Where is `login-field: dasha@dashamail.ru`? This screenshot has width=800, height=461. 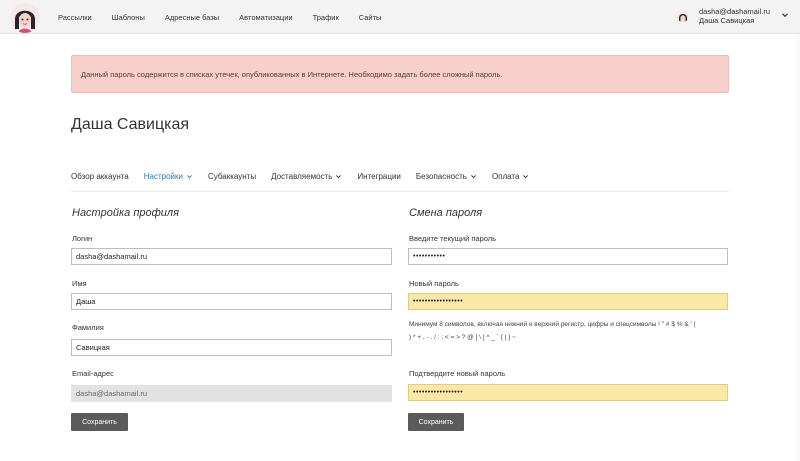 login-field: dasha@dashamail.ru is located at coordinates (231, 256).